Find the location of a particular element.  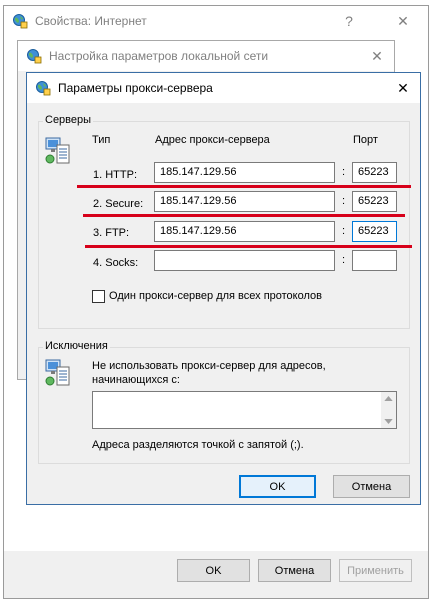

lan-settings-titlebar: Настройка параметров локальной сети is located at coordinates (206, 56).